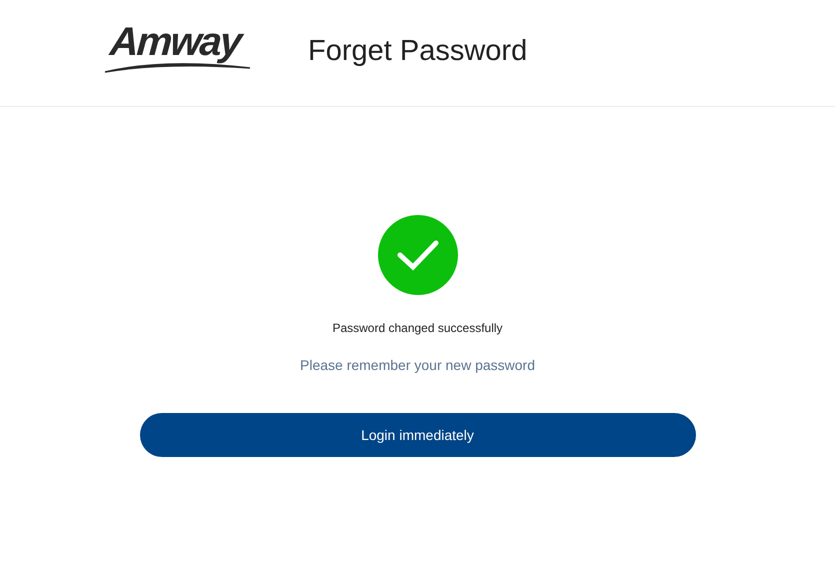 Image resolution: width=835 pixels, height=576 pixels. What do you see at coordinates (418, 51) in the screenshot?
I see `page-title: Forget Password` at bounding box center [418, 51].